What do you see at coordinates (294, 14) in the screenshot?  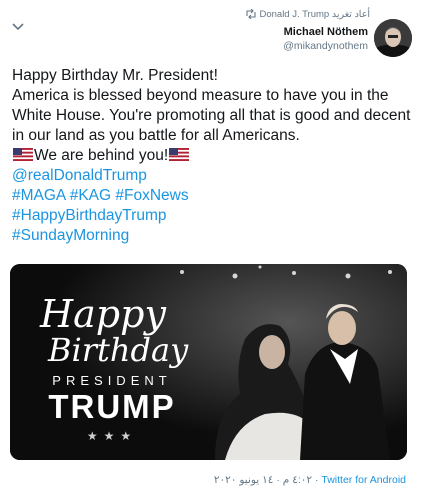 I see `retweeter-name: Donald J. Trump` at bounding box center [294, 14].